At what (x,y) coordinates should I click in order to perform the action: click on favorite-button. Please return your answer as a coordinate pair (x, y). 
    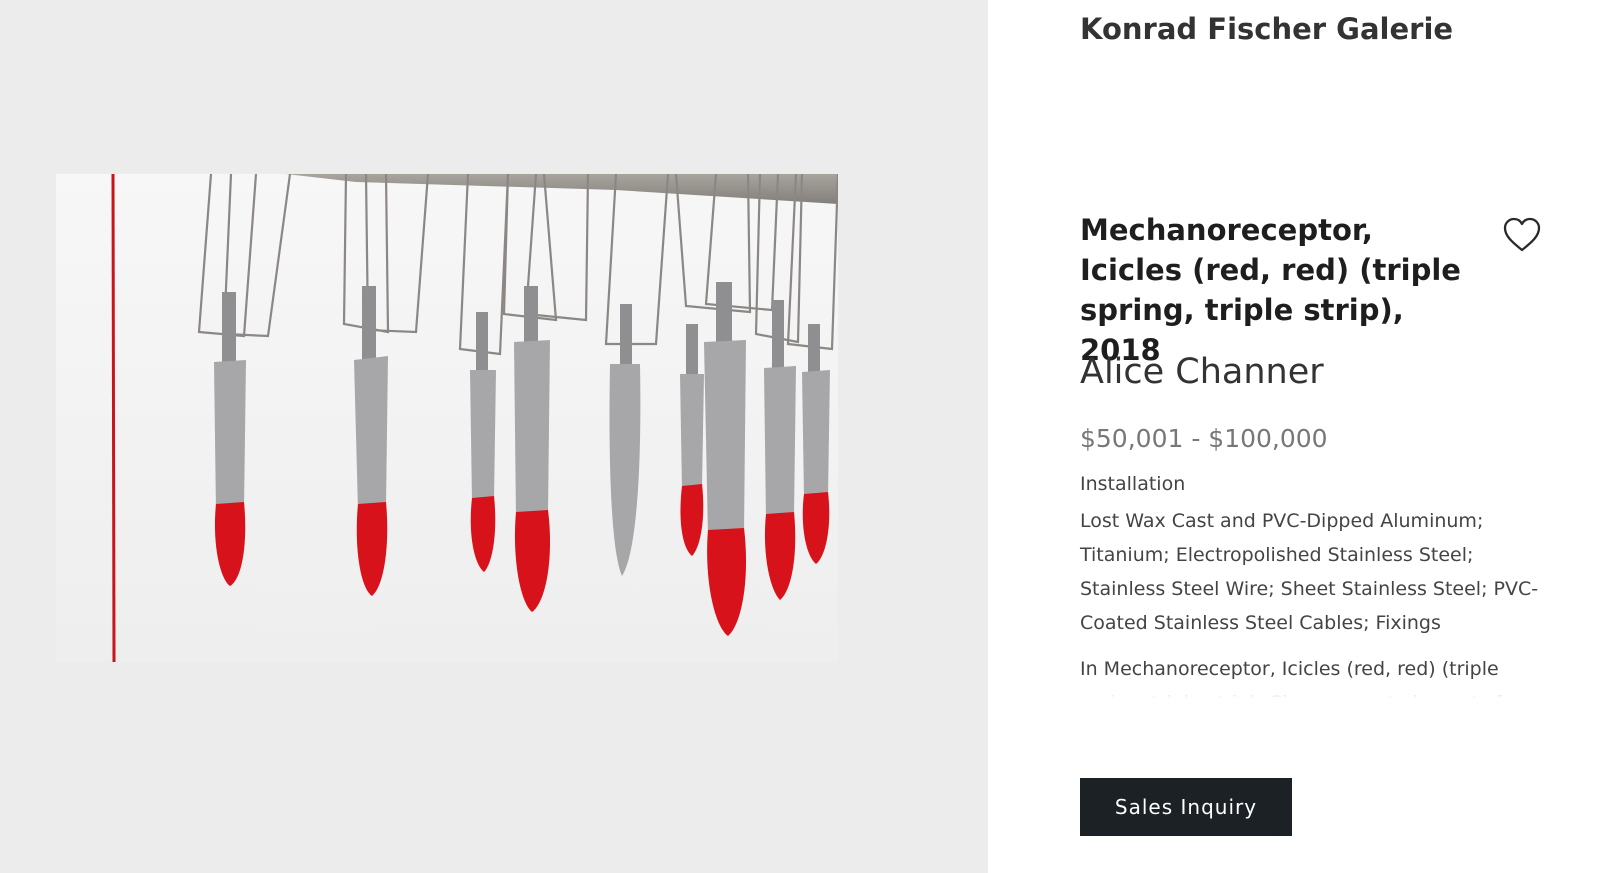
    Looking at the image, I should click on (1522, 235).